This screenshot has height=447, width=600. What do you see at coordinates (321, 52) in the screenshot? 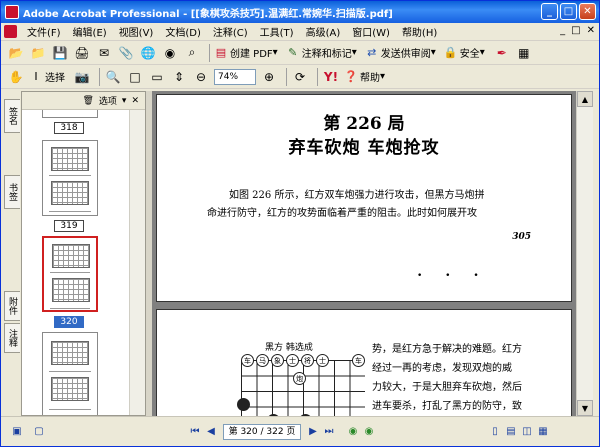
I see `comment-markup-button: ✎ 注释和标记 ▾` at bounding box center [321, 52].